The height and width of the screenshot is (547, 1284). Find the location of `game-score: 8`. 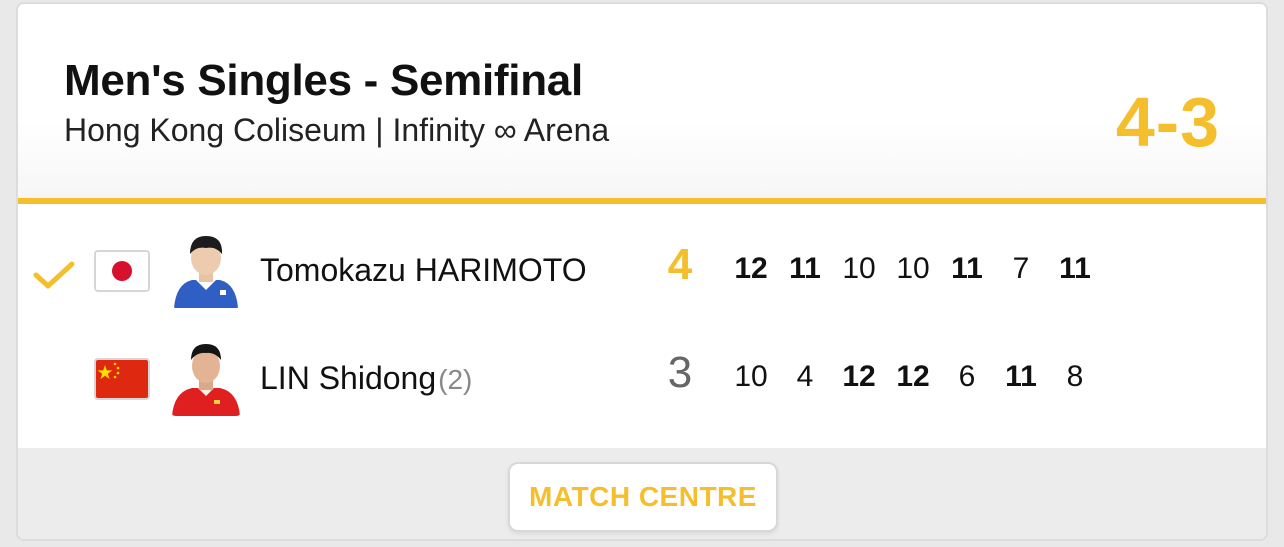

game-score: 8 is located at coordinates (1075, 376).